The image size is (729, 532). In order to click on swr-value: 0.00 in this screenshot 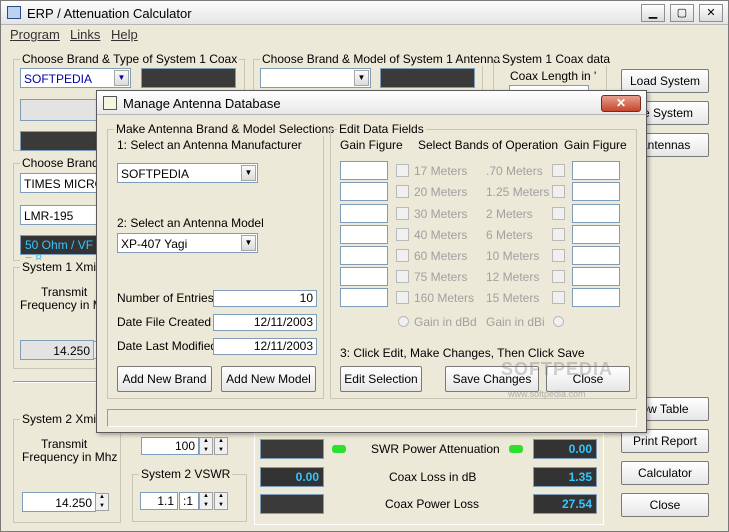, I will do `click(565, 449)`.